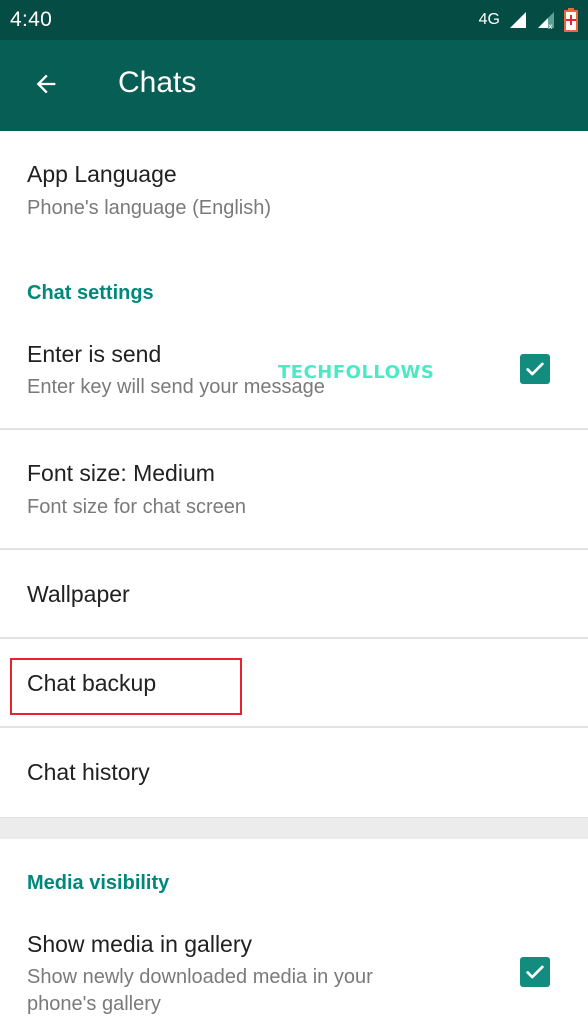 The height and width of the screenshot is (1024, 588). I want to click on section-separator, so click(294, 828).